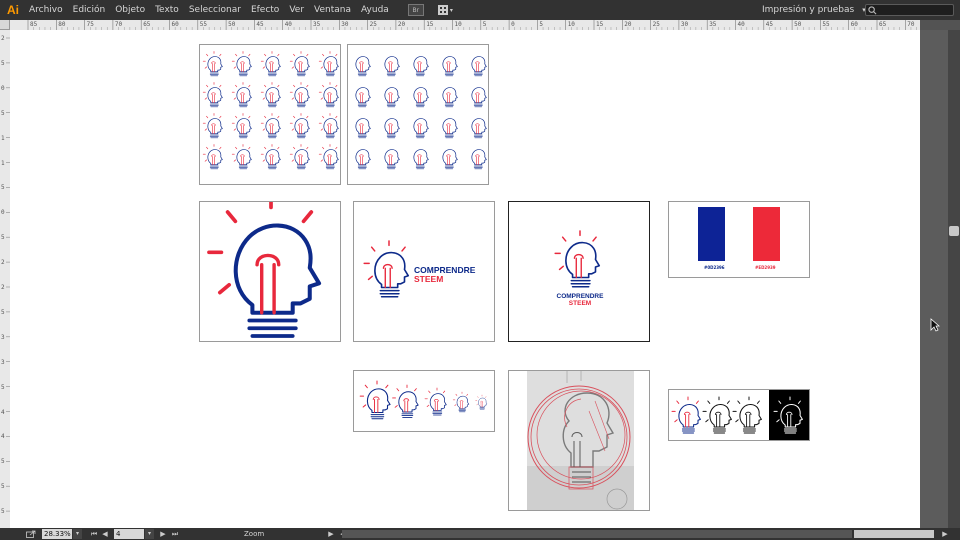  I want to click on bulb-pattern-plain, so click(421, 113).